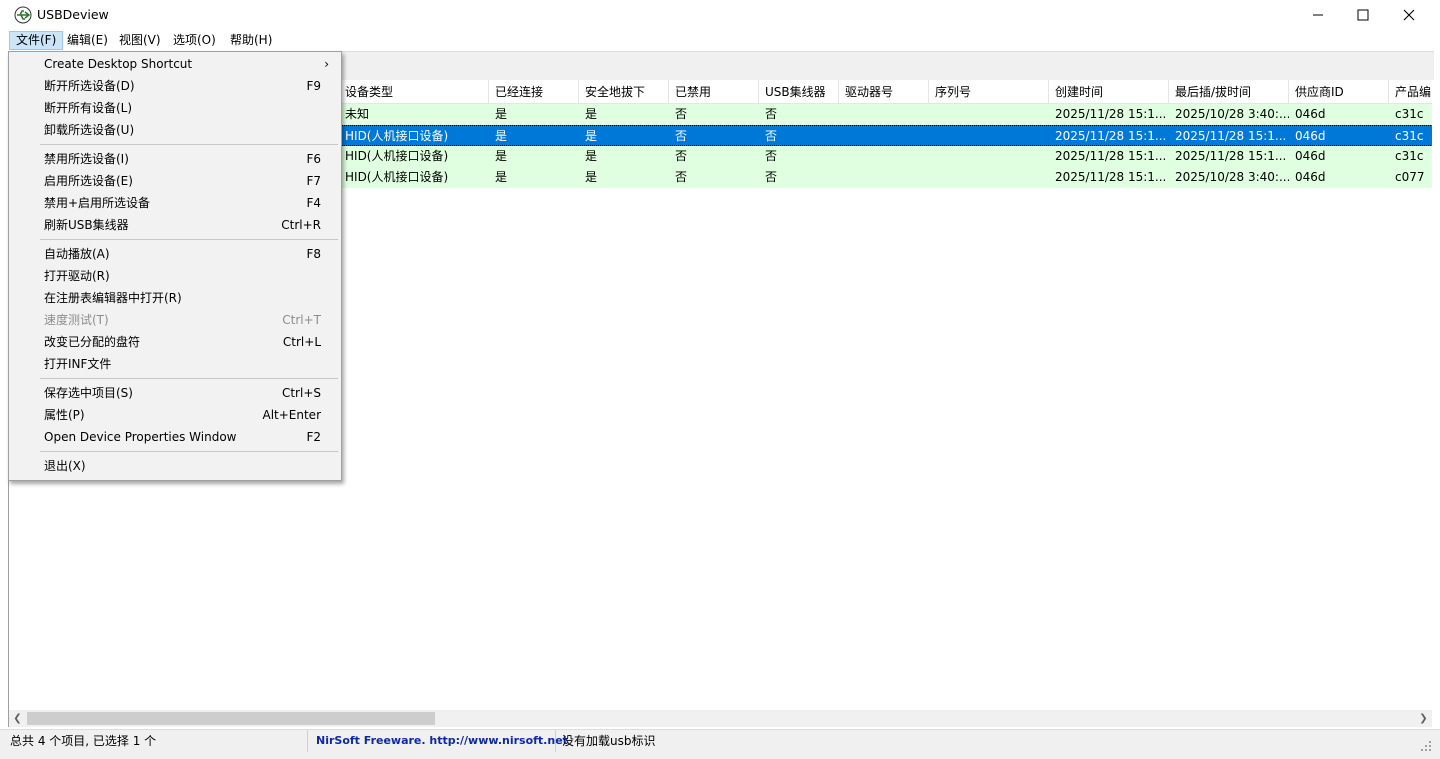 The image size is (1440, 759). What do you see at coordinates (251, 40) in the screenshot?
I see `menu-help: 帮助(H)` at bounding box center [251, 40].